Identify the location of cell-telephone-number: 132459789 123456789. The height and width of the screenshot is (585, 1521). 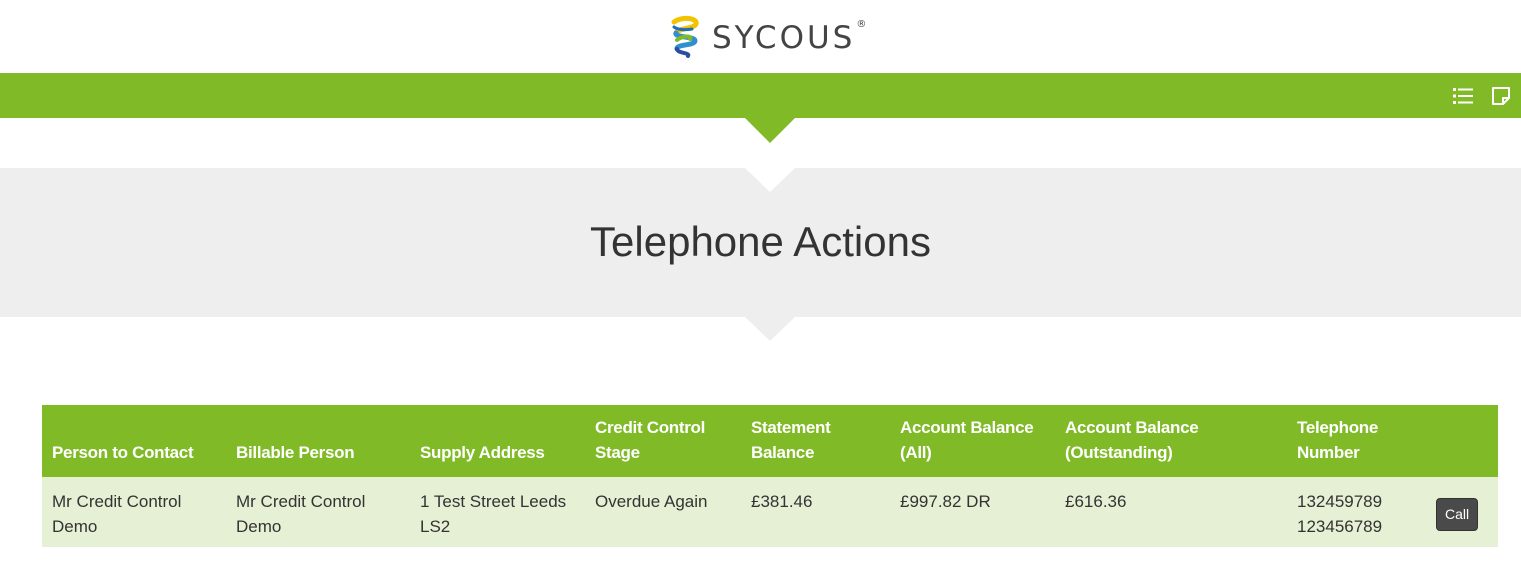
(1358, 512).